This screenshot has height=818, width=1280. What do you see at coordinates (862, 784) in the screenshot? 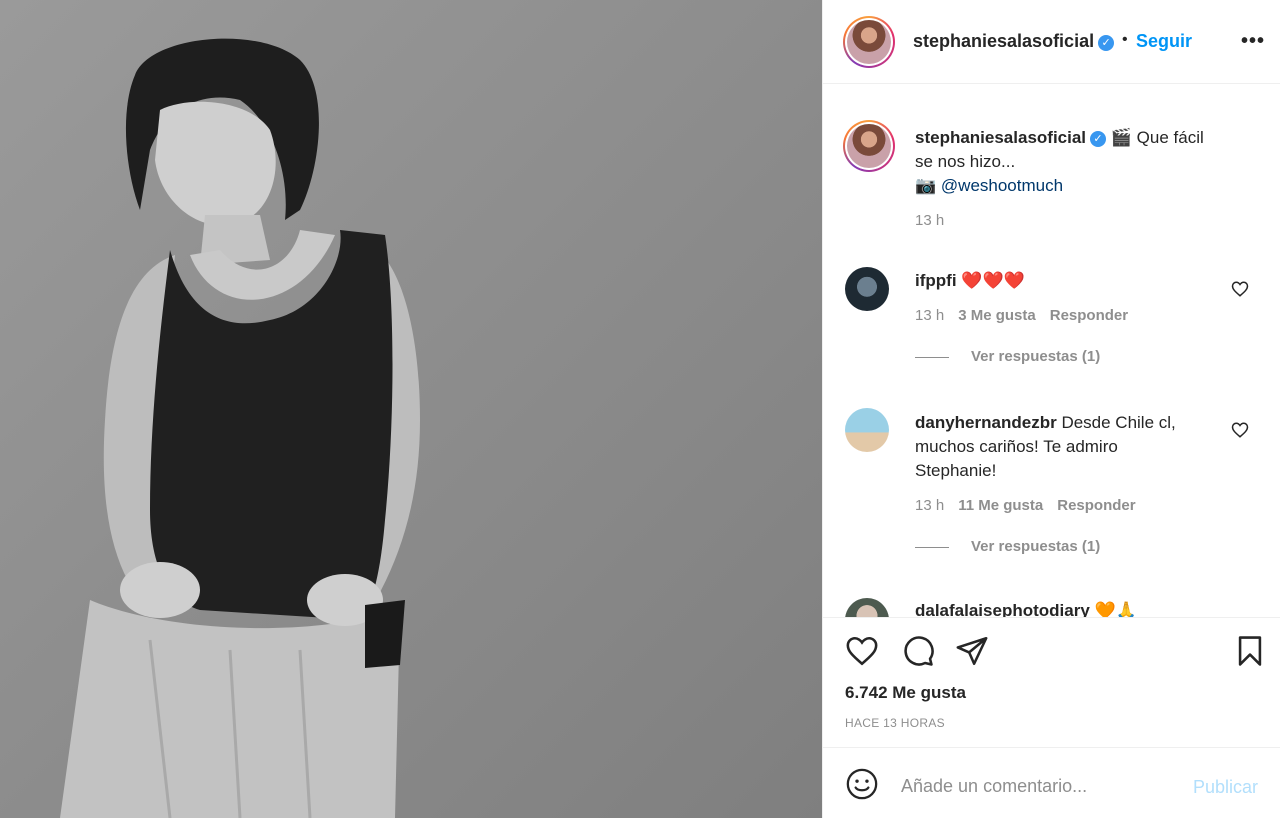
I see `emoji-smiley-icon` at bounding box center [862, 784].